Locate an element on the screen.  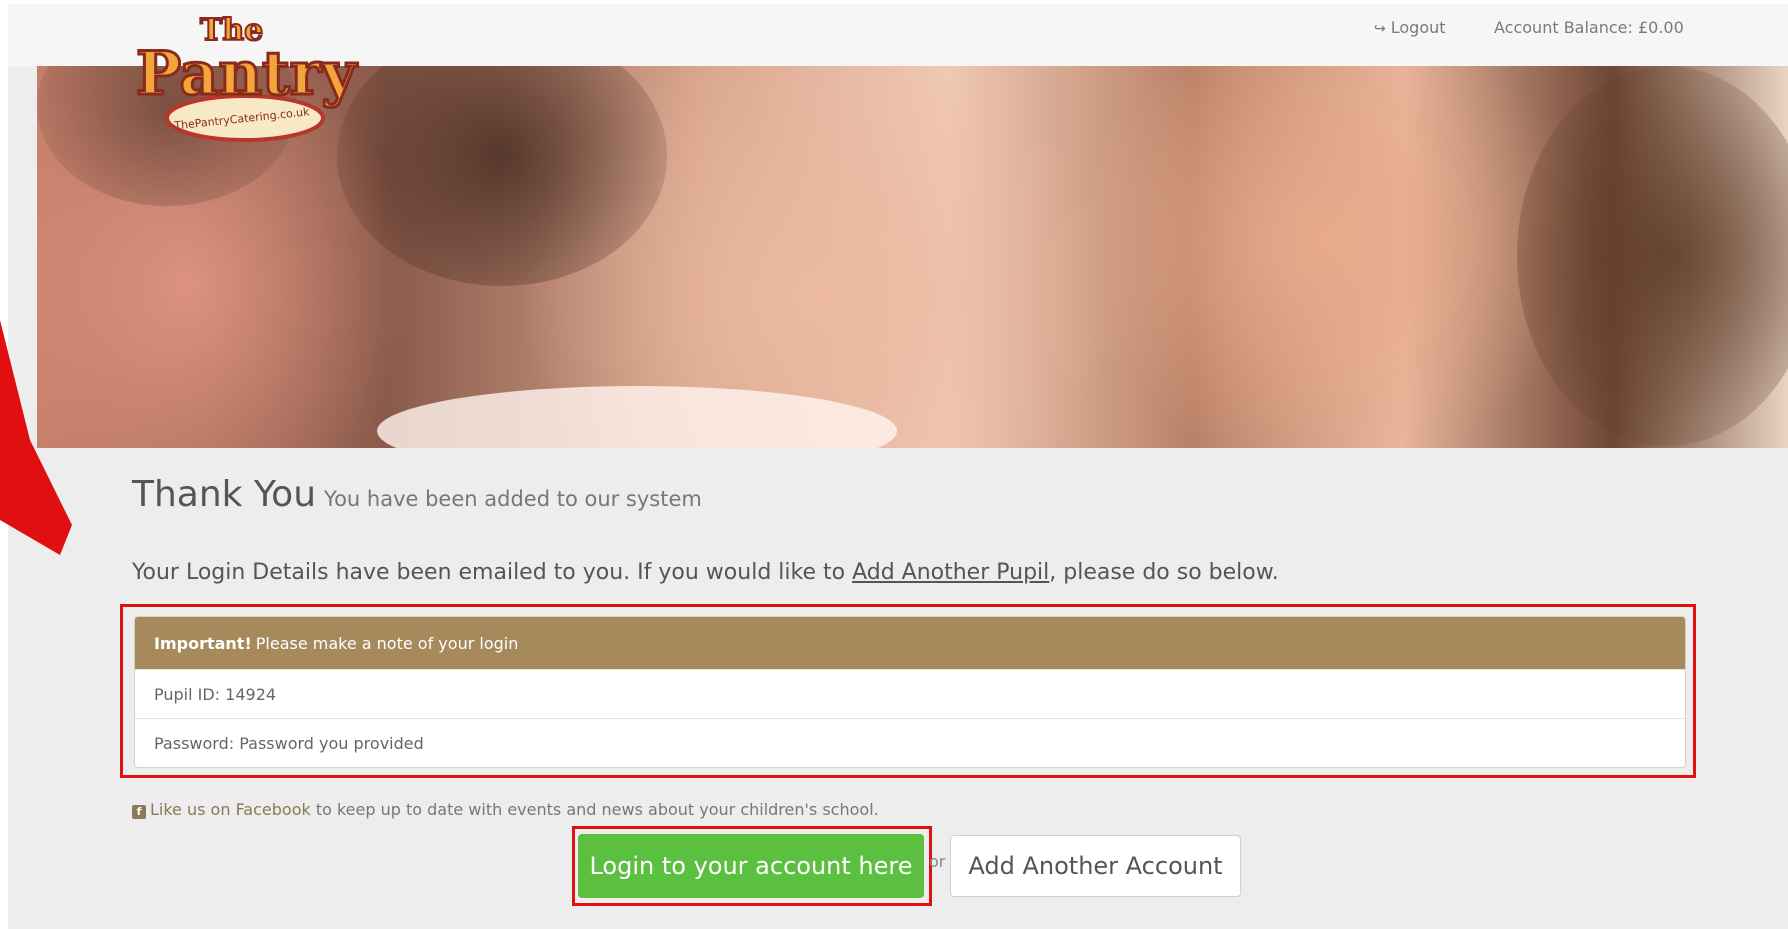
intro-after: , please do so below. is located at coordinates (1164, 572).